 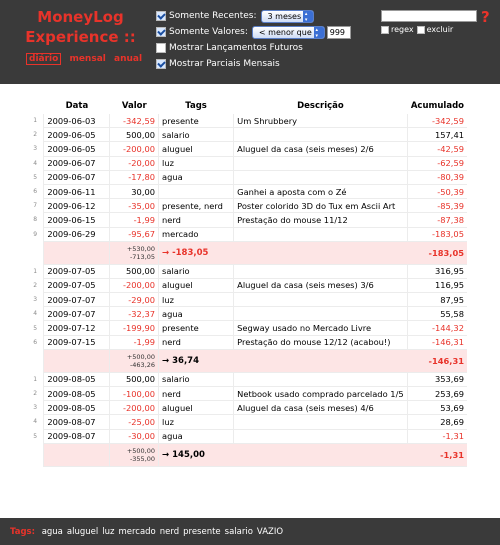 What do you see at coordinates (239, 532) in the screenshot?
I see `tag-link-salario: salario` at bounding box center [239, 532].